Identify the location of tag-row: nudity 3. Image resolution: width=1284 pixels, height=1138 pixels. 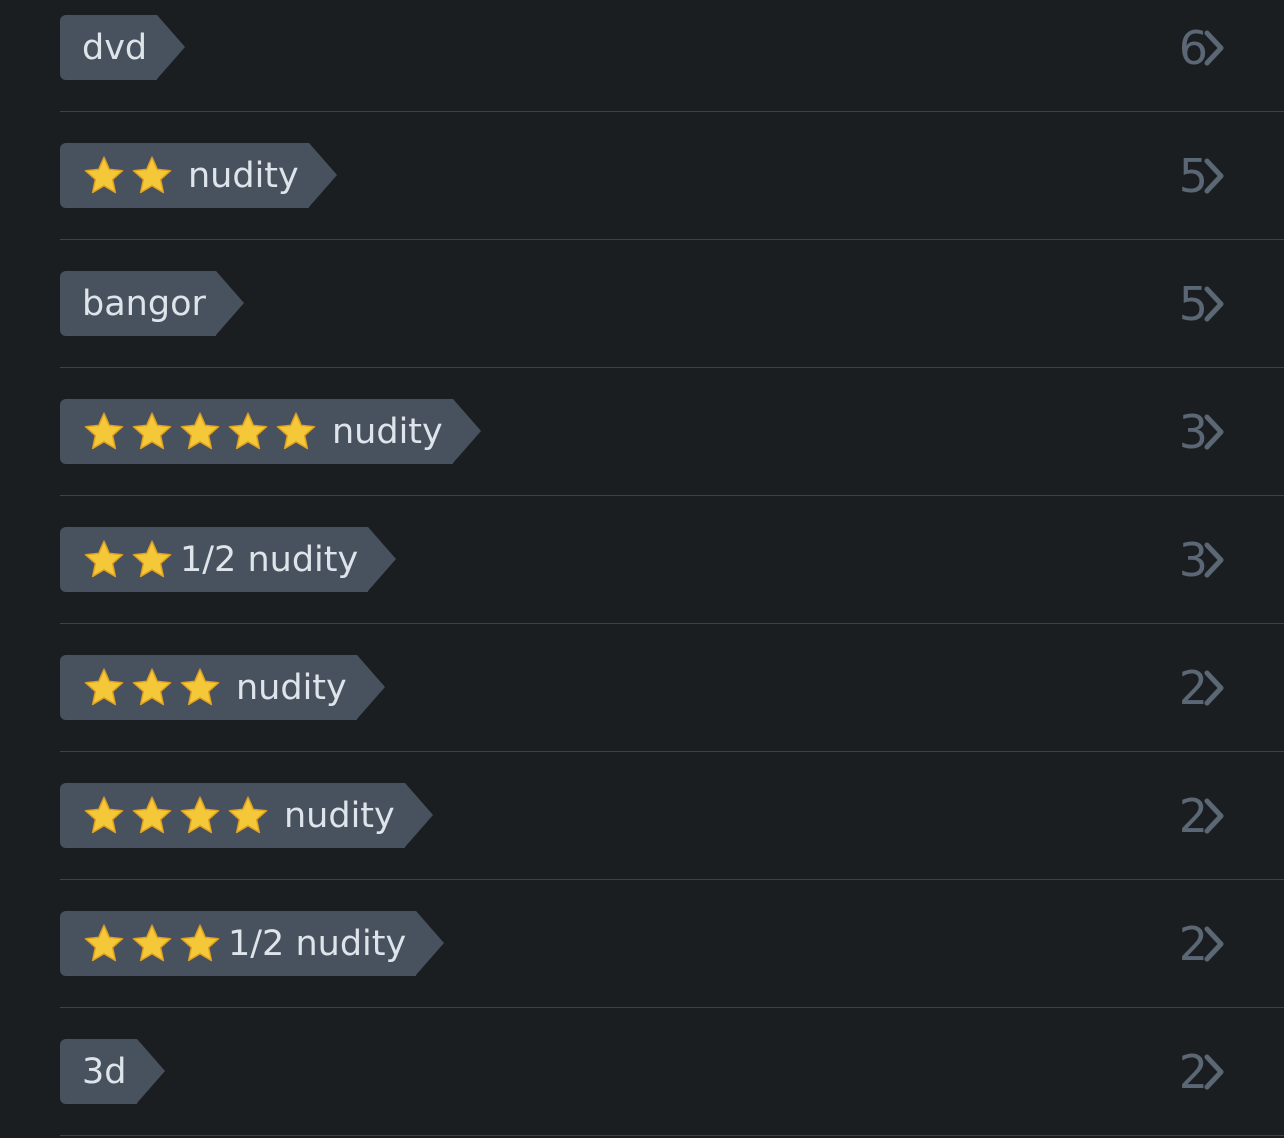
(672, 432).